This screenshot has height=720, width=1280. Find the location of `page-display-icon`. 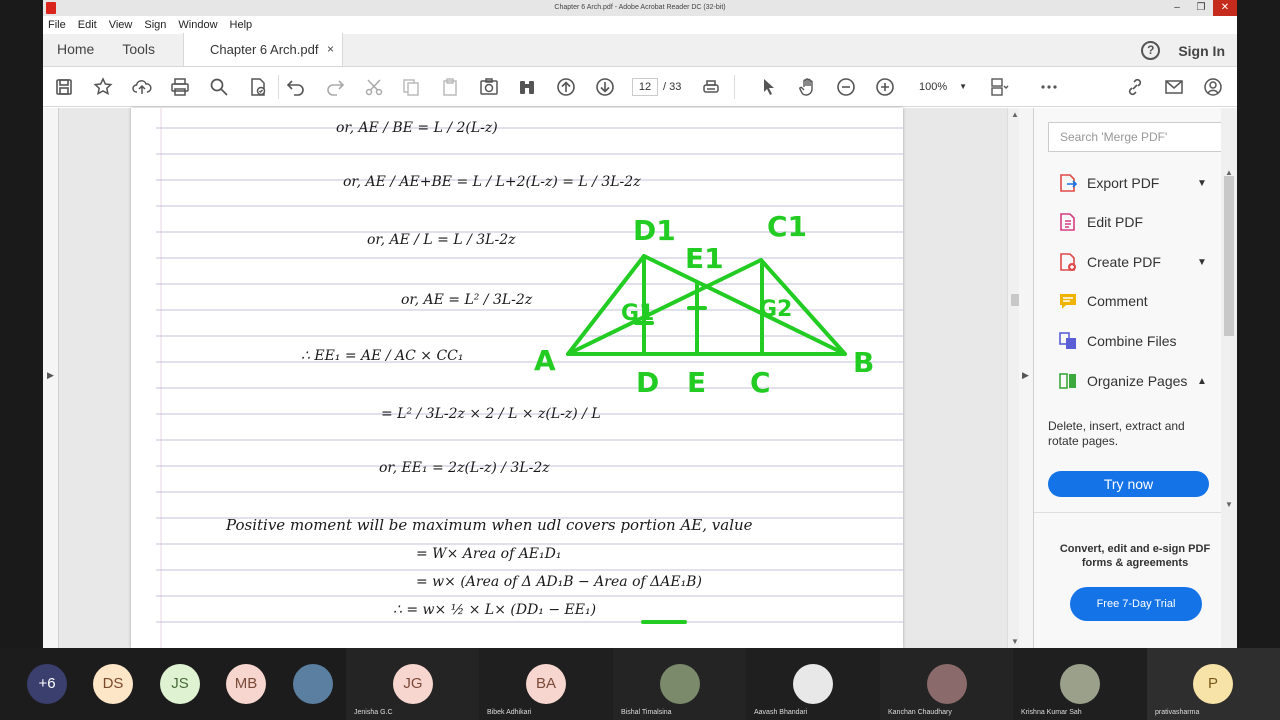

page-display-icon is located at coordinates (999, 87).